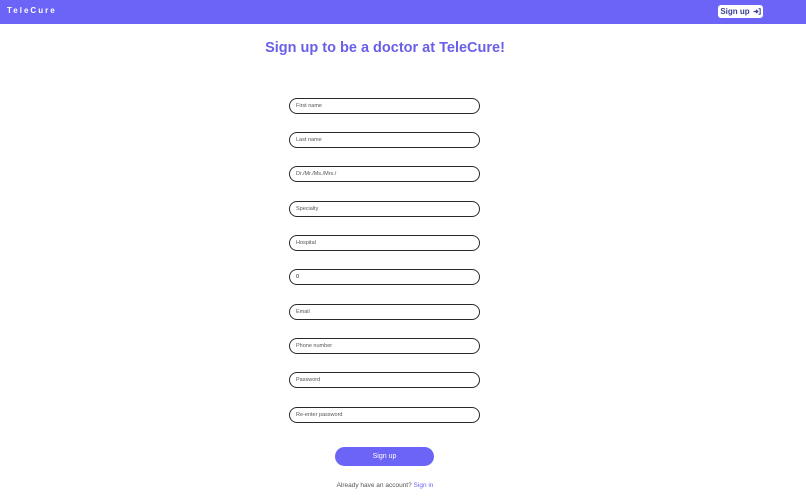  What do you see at coordinates (384, 380) in the screenshot?
I see `password-input` at bounding box center [384, 380].